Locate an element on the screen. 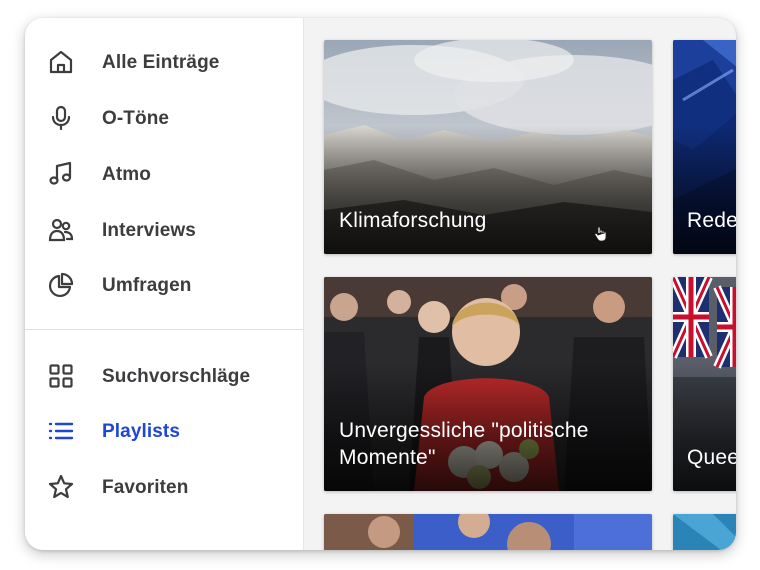 Image resolution: width=760 pixels, height=570 pixels. sidebar-item-umfragen: Umfragen is located at coordinates (164, 285).